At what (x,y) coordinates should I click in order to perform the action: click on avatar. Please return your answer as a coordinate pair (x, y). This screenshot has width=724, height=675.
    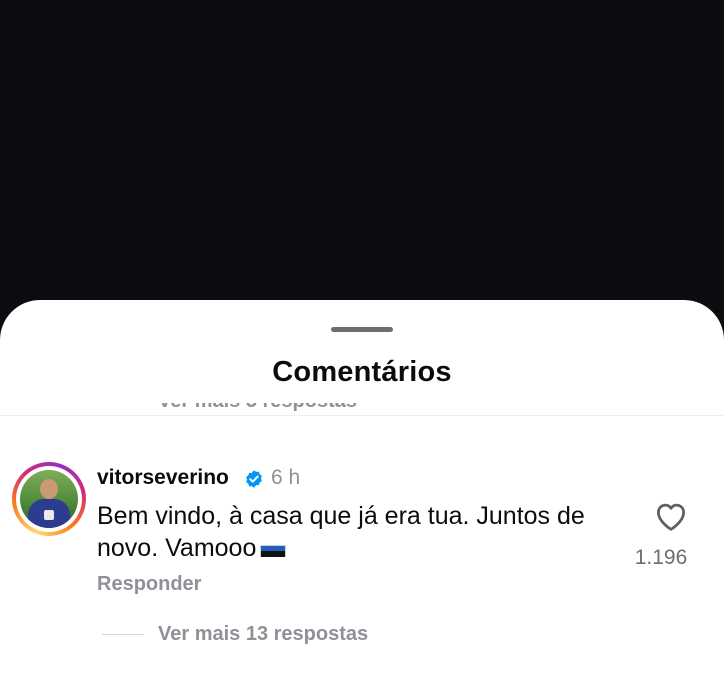
    Looking at the image, I should click on (49, 499).